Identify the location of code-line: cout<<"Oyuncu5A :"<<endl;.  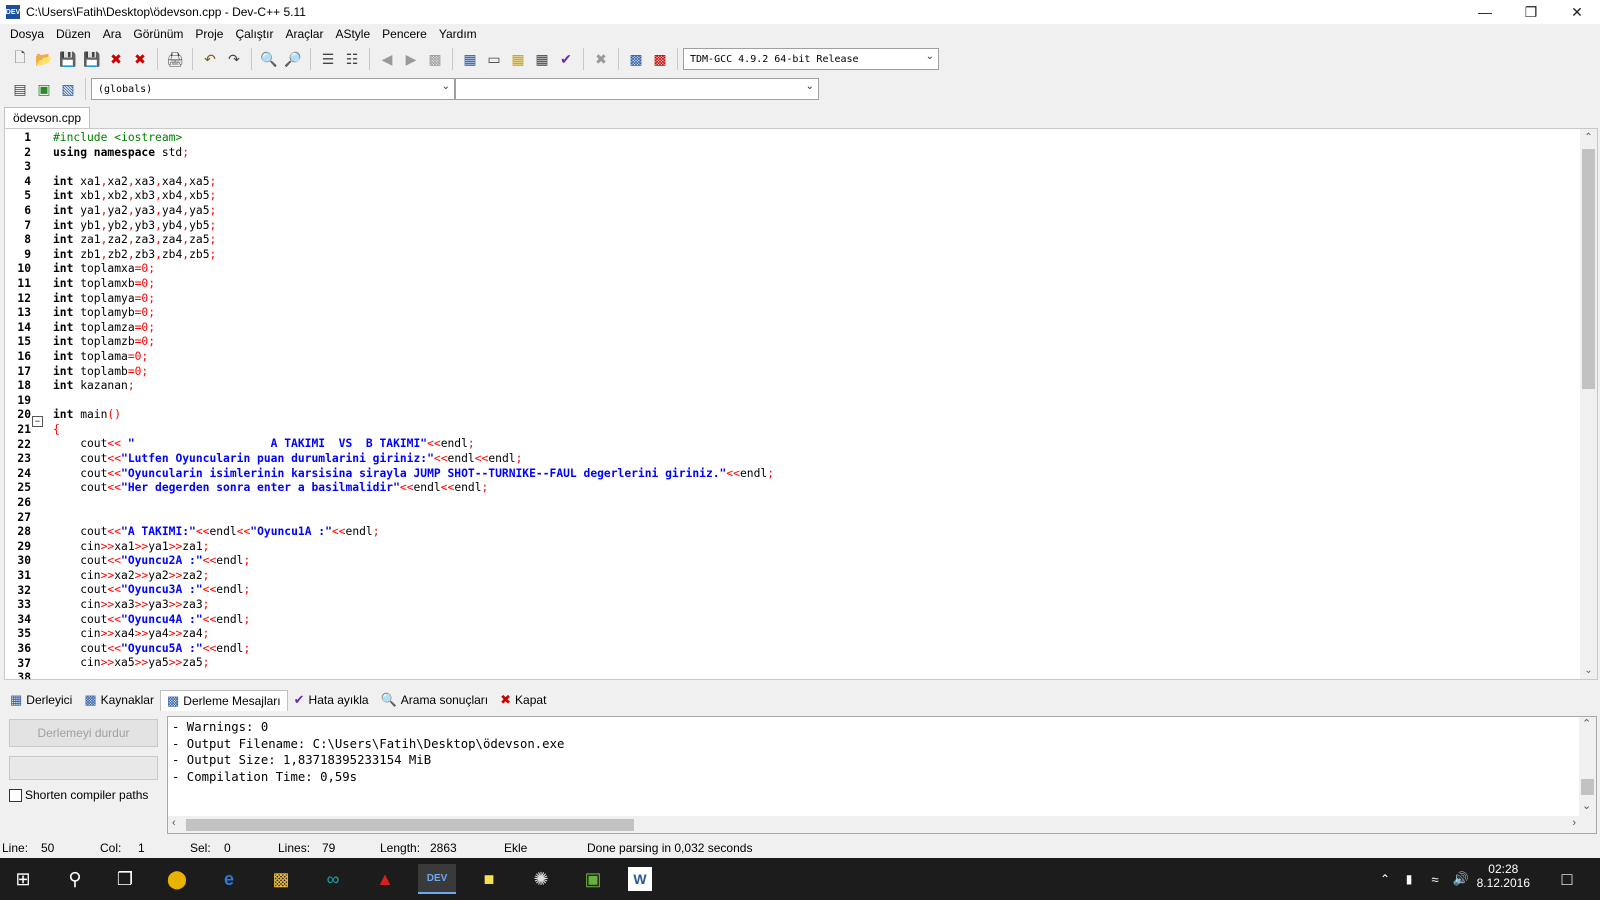
(413, 649).